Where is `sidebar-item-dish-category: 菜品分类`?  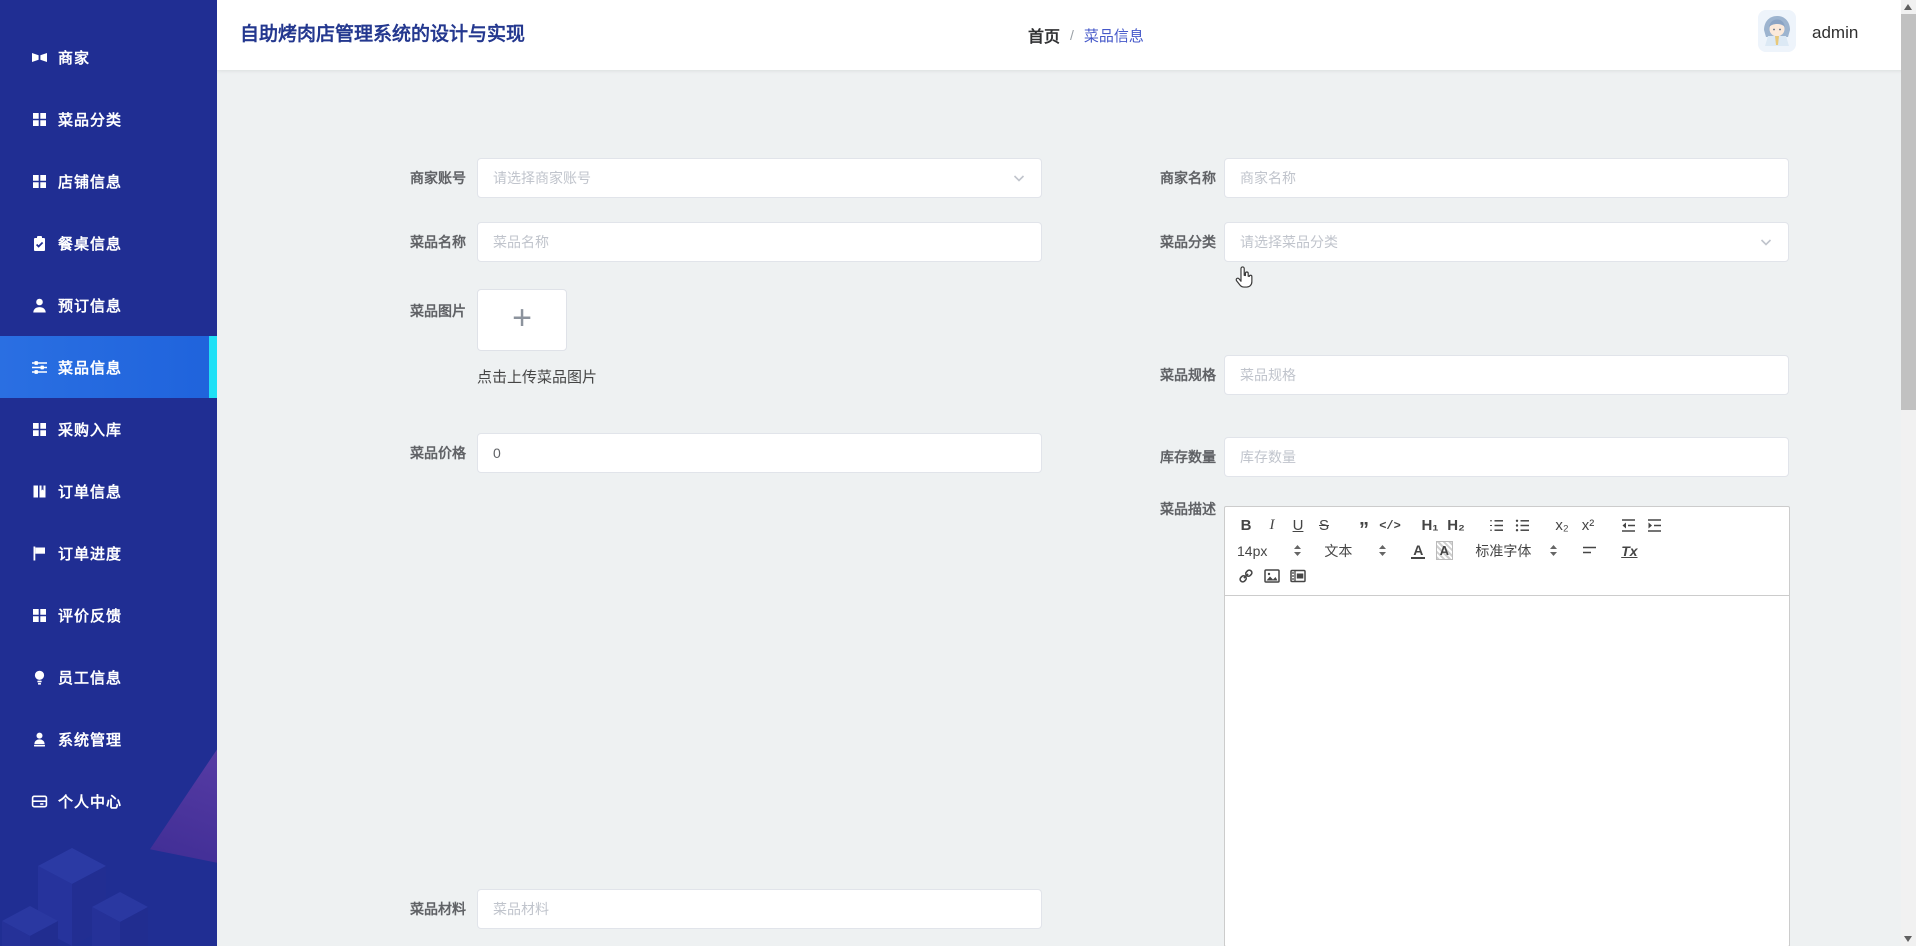
sidebar-item-dish-category: 菜品分类 is located at coordinates (108, 119).